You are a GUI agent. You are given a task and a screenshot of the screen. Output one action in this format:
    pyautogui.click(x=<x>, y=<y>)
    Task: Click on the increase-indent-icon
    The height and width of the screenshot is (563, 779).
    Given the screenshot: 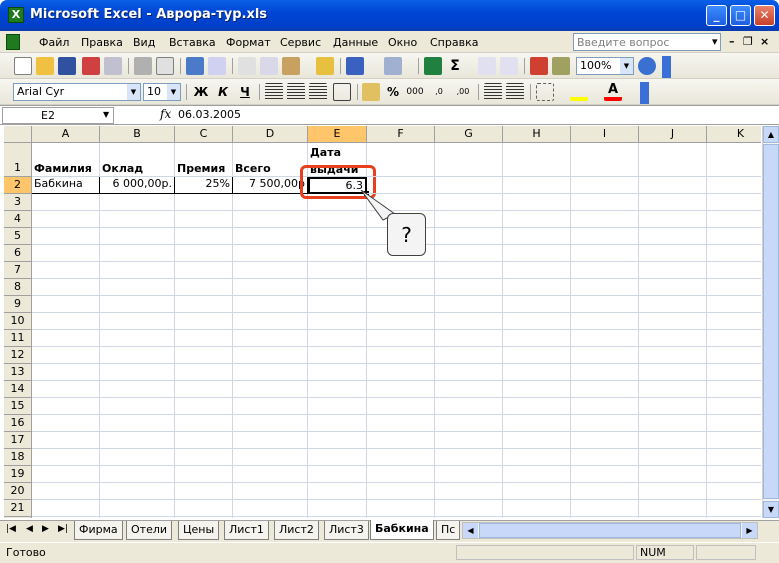 What is the action you would take?
    pyautogui.click(x=515, y=92)
    